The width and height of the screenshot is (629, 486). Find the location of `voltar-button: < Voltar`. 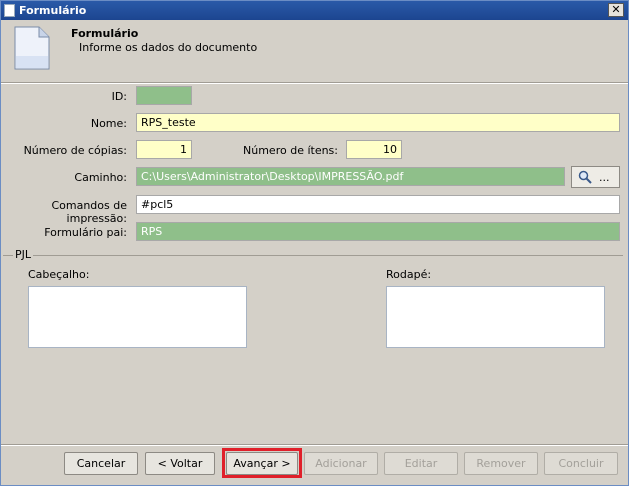

voltar-button: < Voltar is located at coordinates (180, 463).